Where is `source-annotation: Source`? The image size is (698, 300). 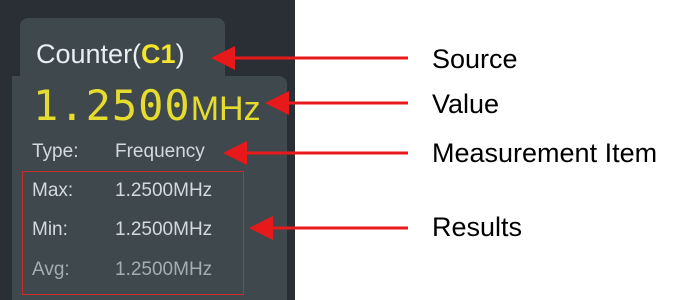 source-annotation: Source is located at coordinates (475, 59).